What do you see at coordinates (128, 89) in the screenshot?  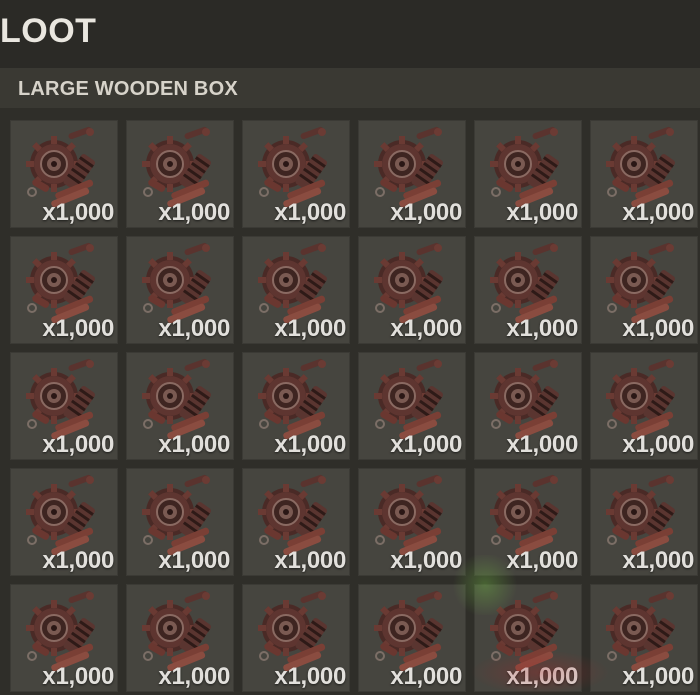 I see `container-title: LARGE WOODEN BOX` at bounding box center [128, 89].